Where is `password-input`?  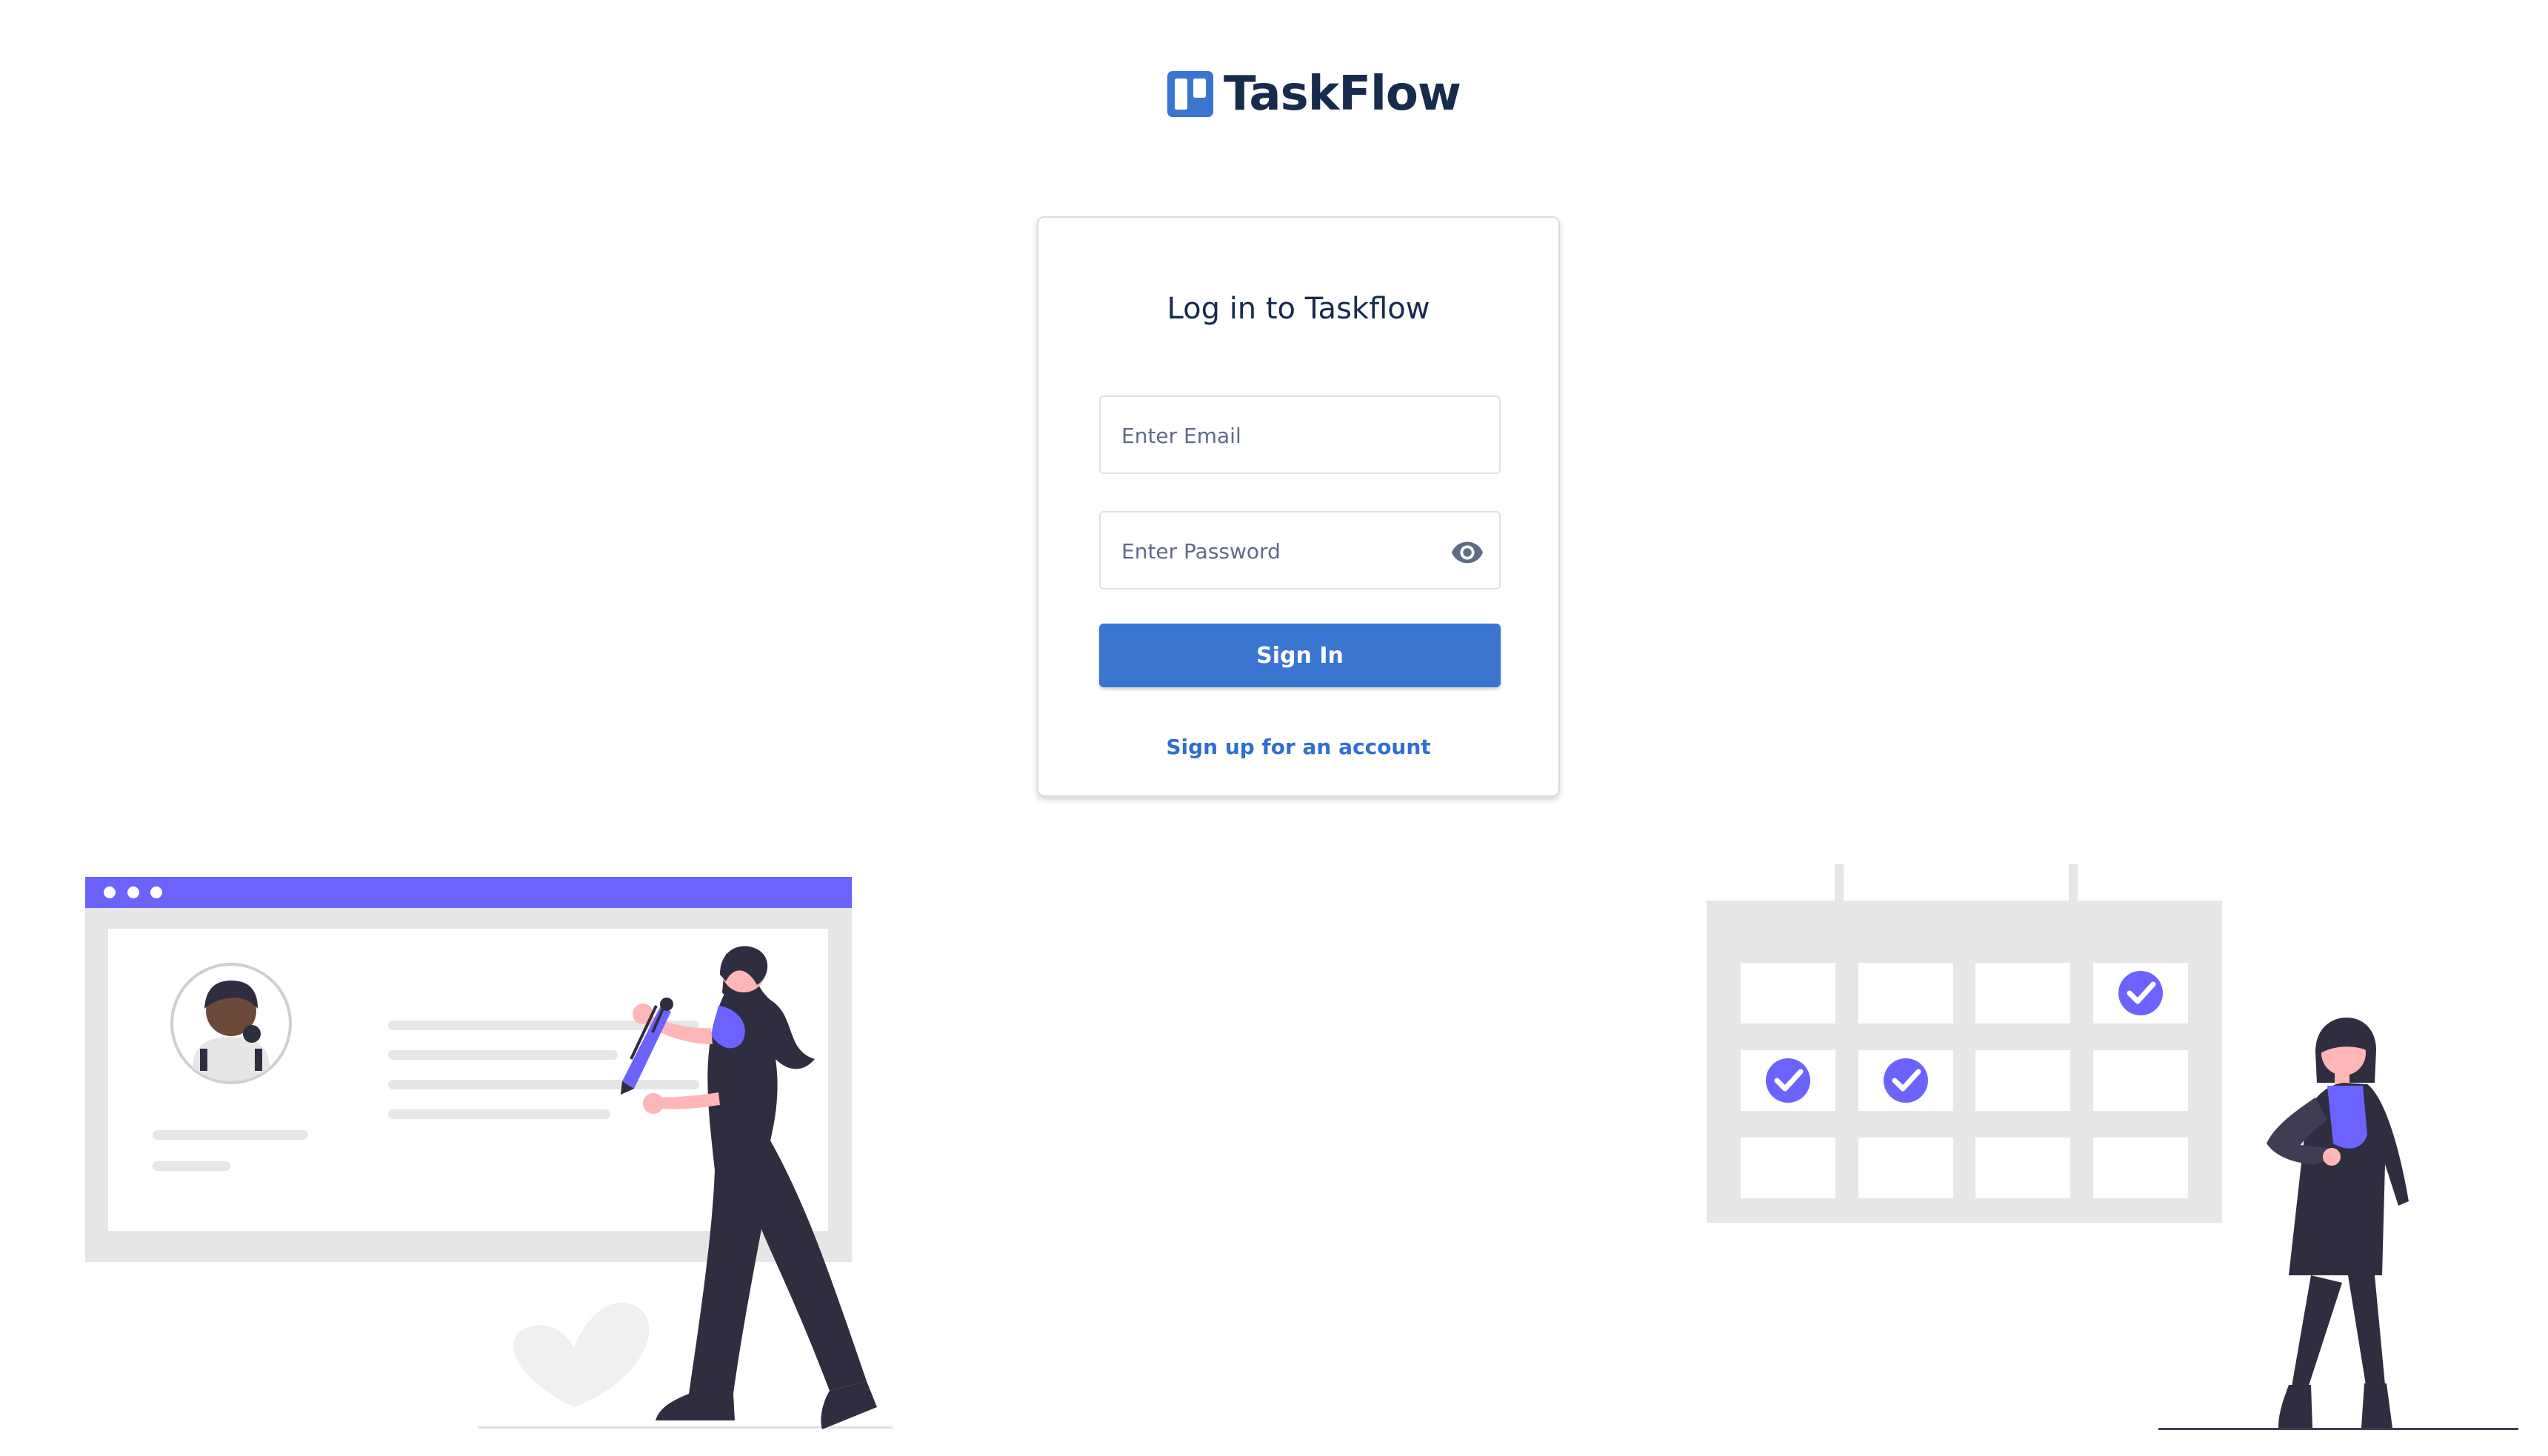
password-input is located at coordinates (1284, 551).